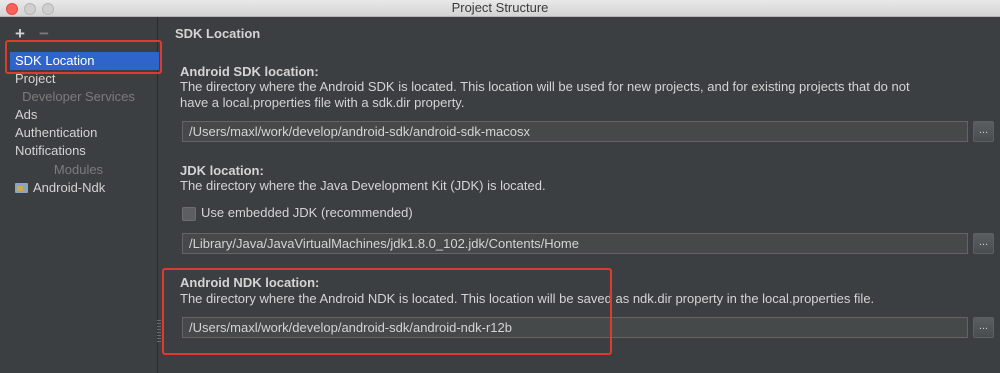  What do you see at coordinates (78, 169) in the screenshot?
I see `sidebar-header-modules: Modules` at bounding box center [78, 169].